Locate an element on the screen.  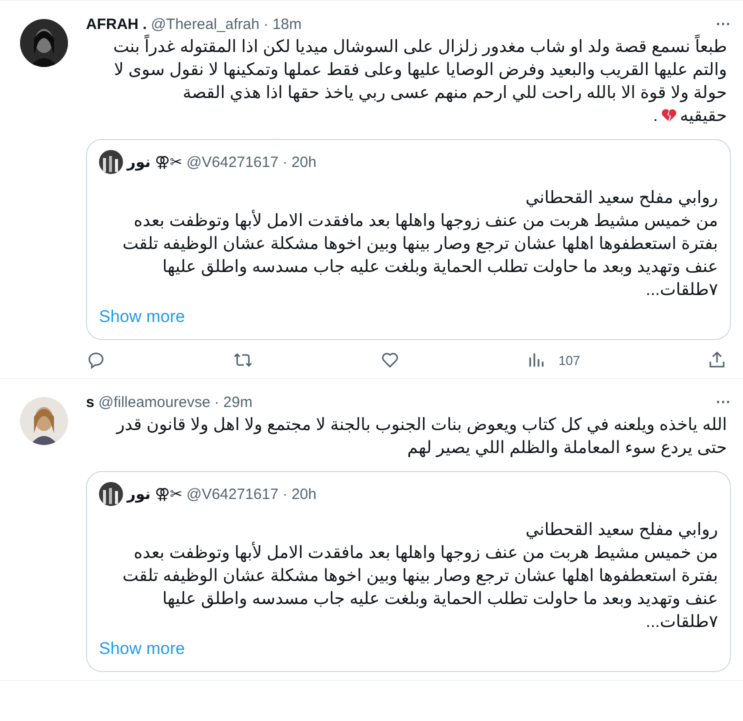
user-name: AFRAH . is located at coordinates (116, 24).